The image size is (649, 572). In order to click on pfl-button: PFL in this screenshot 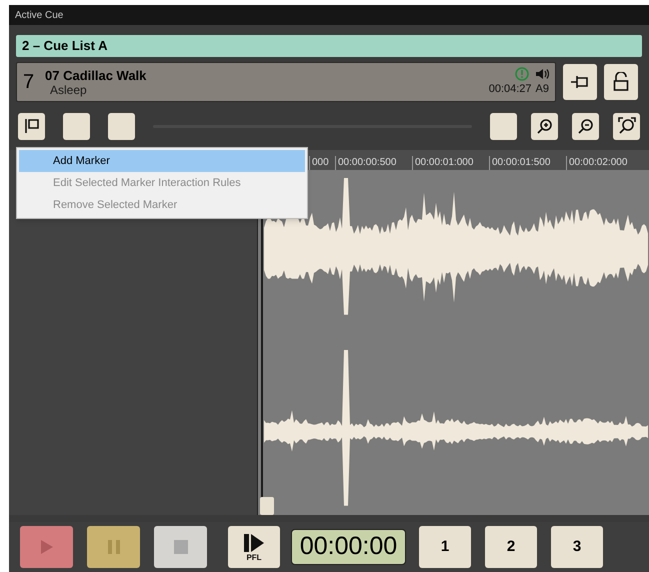, I will do `click(254, 547)`.